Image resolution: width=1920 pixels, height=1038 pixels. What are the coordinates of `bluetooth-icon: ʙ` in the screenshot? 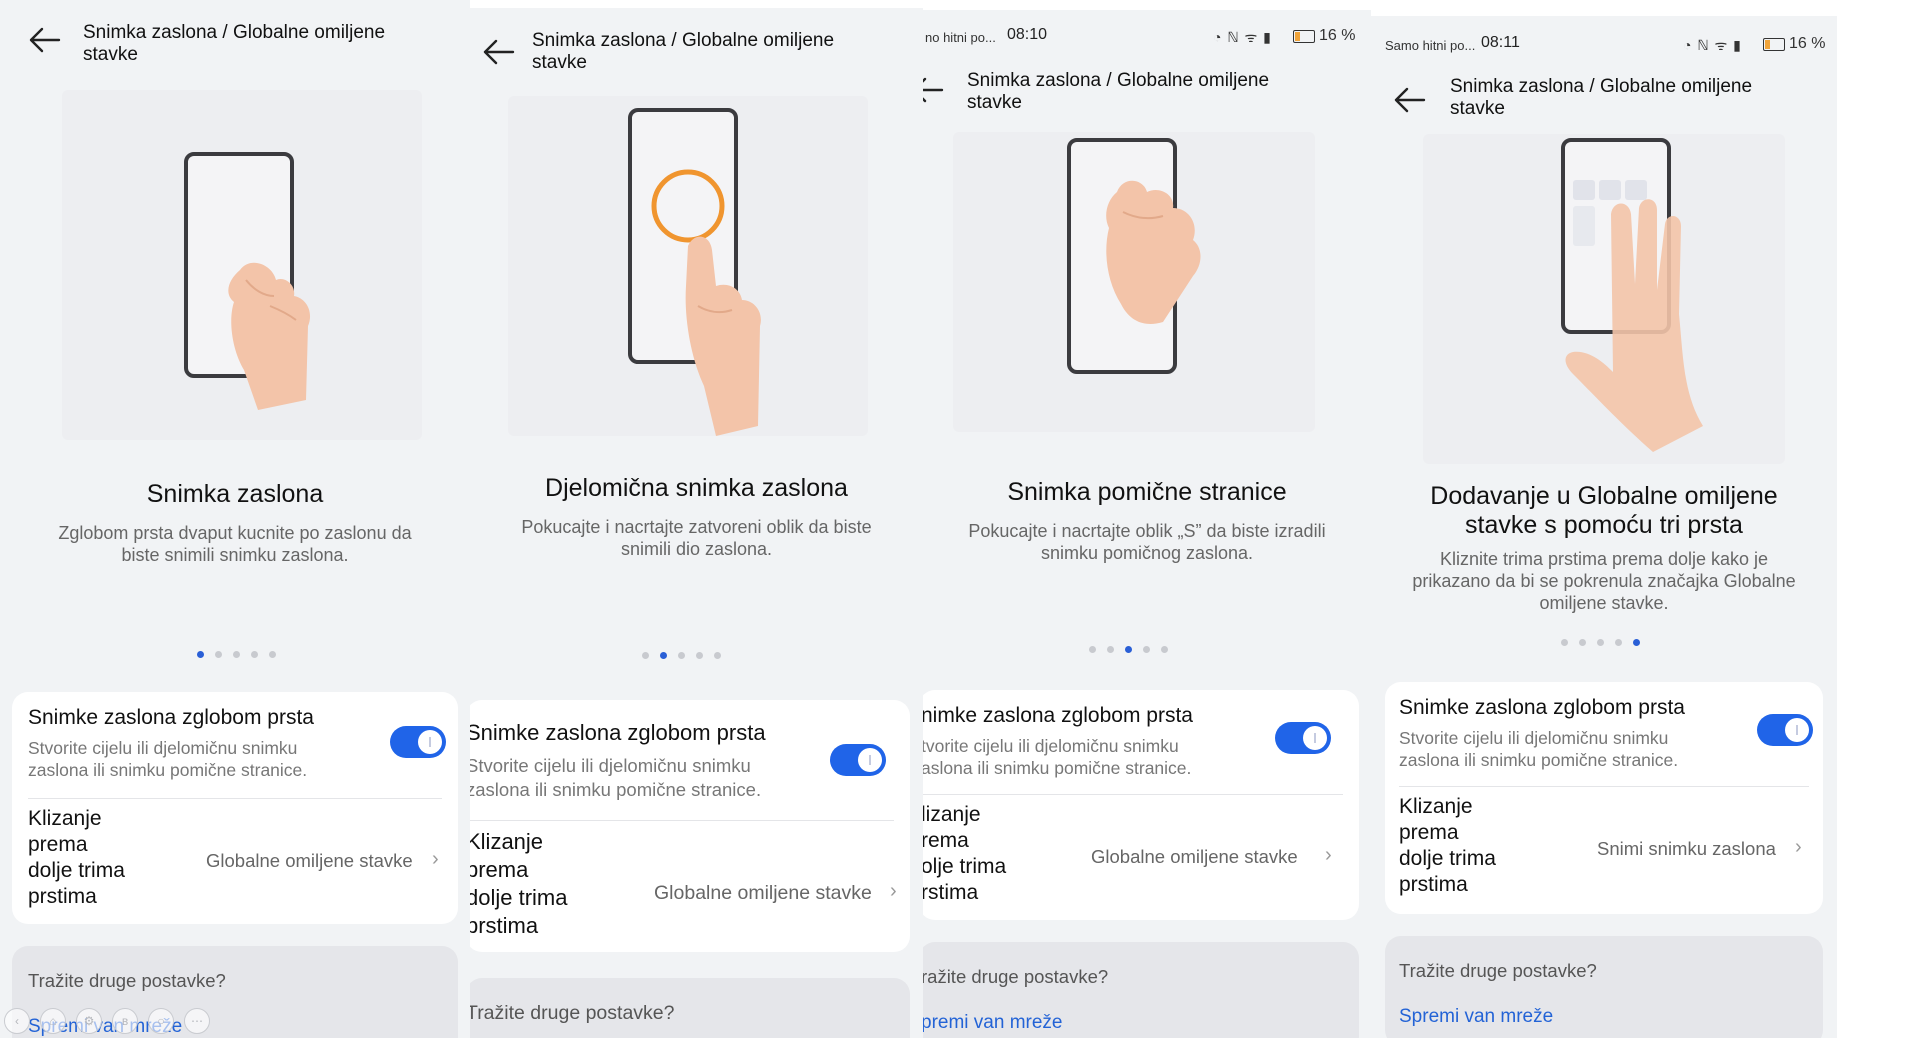 It's located at (125, 1021).